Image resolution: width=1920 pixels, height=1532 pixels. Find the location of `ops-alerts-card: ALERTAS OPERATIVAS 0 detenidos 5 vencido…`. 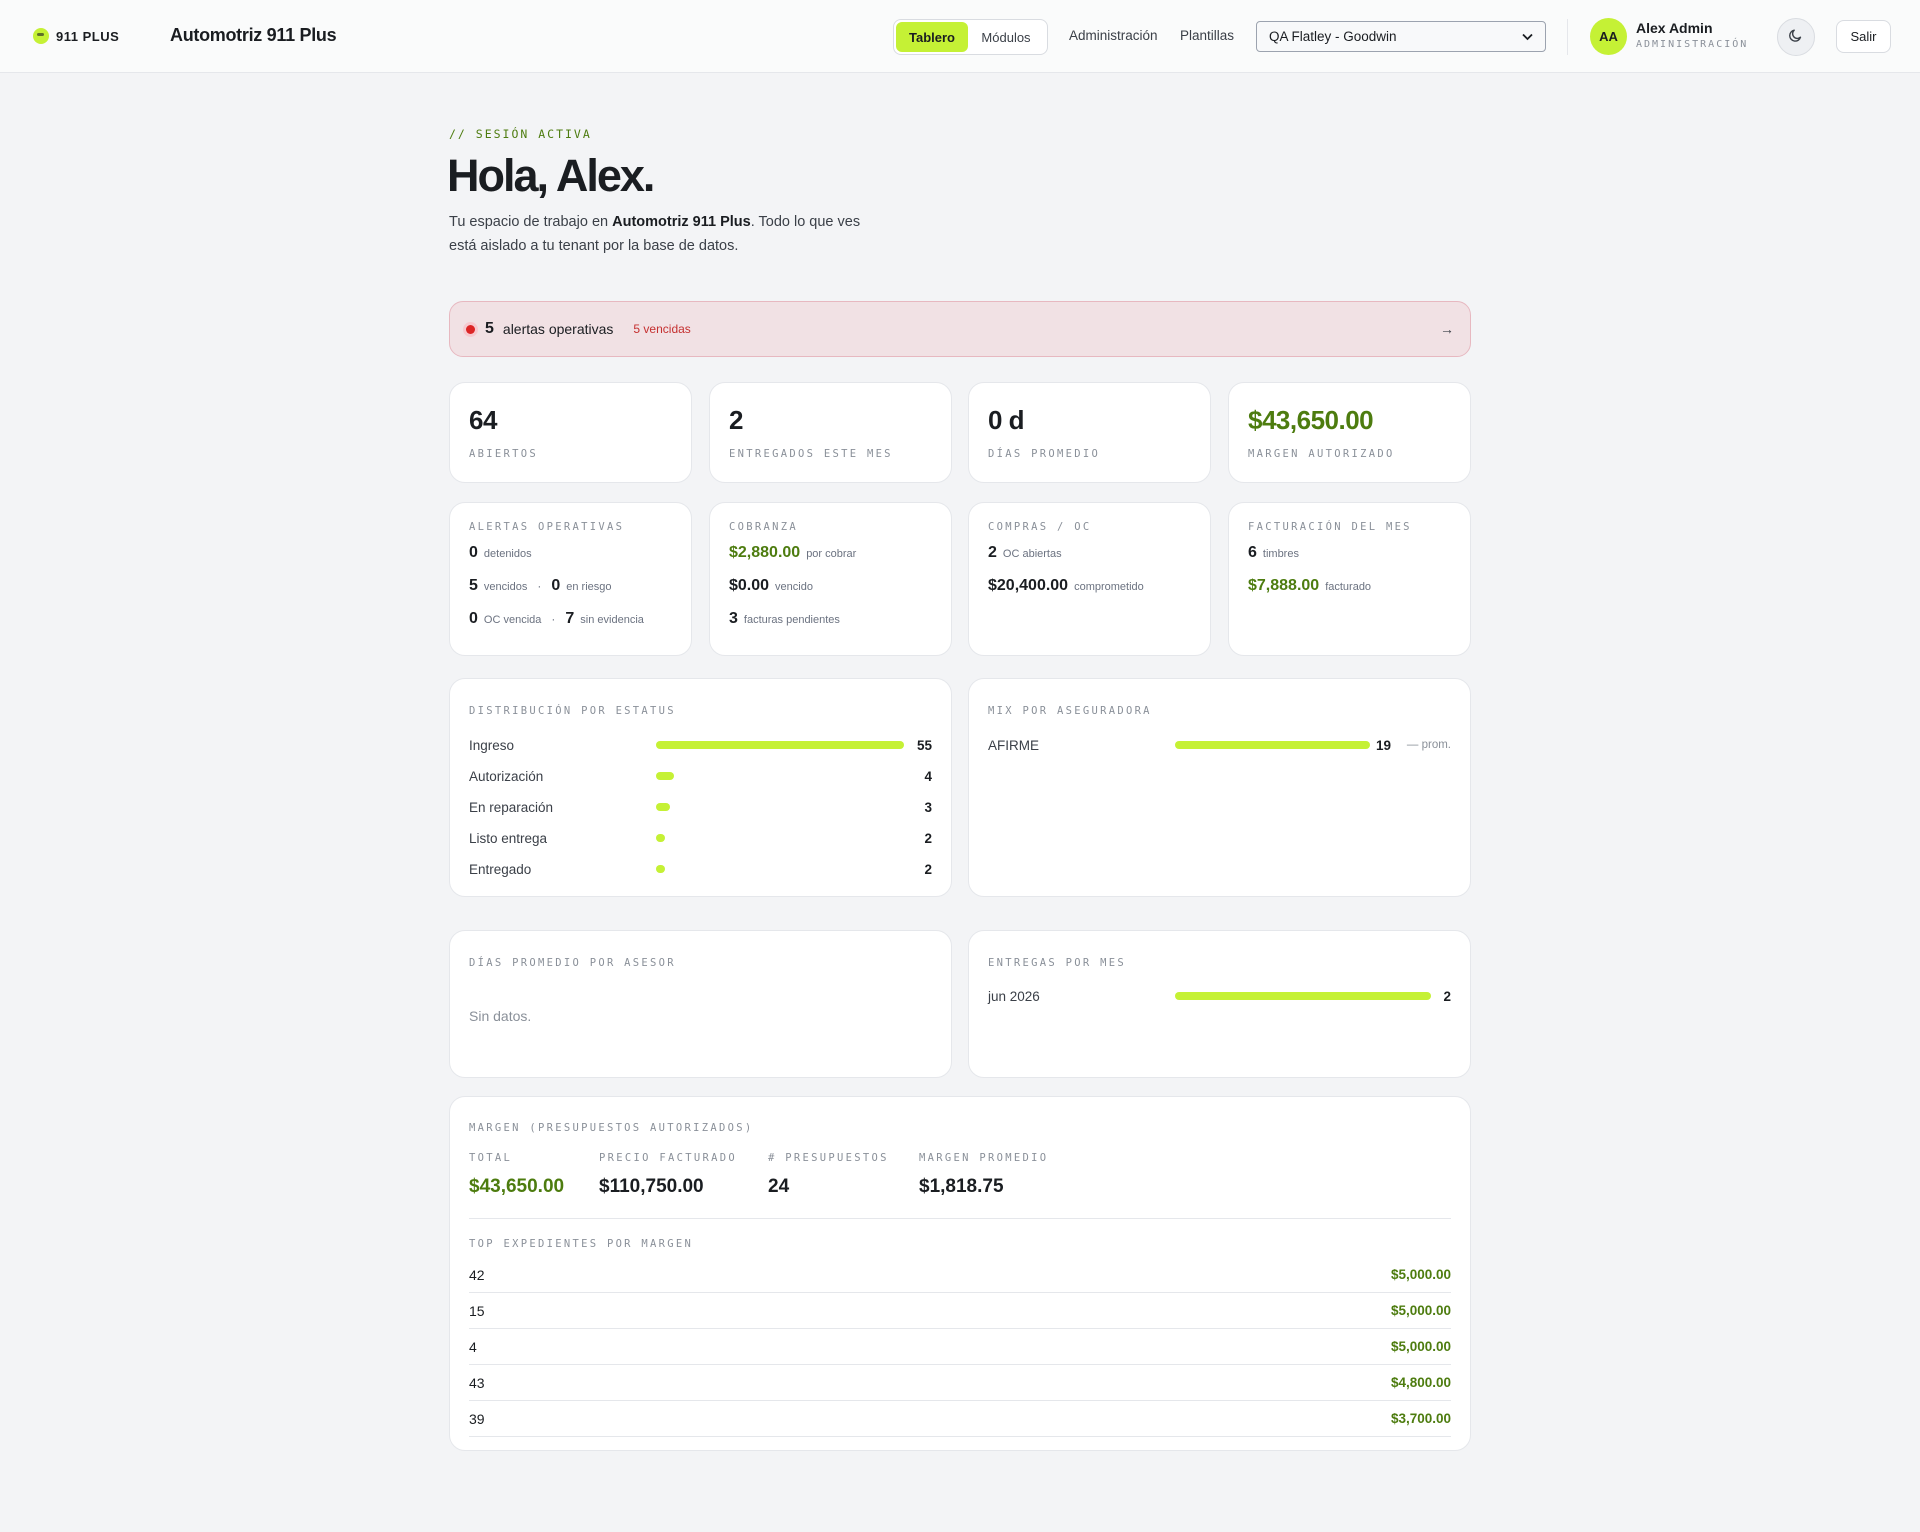

ops-alerts-card: ALERTAS OPERATIVAS 0 detenidos 5 vencido… is located at coordinates (570, 579).